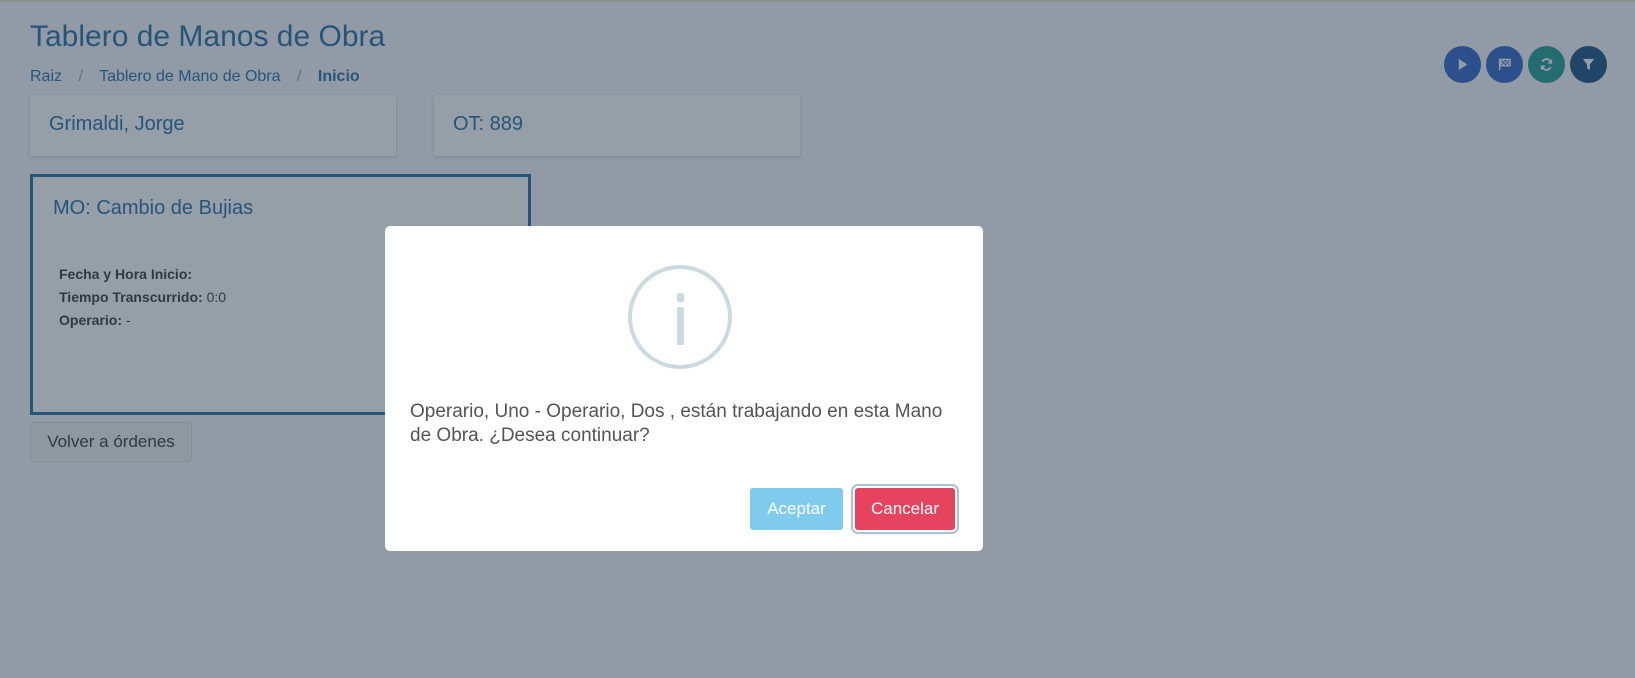 Image resolution: width=1635 pixels, height=678 pixels. I want to click on accept-button: Aceptar, so click(796, 509).